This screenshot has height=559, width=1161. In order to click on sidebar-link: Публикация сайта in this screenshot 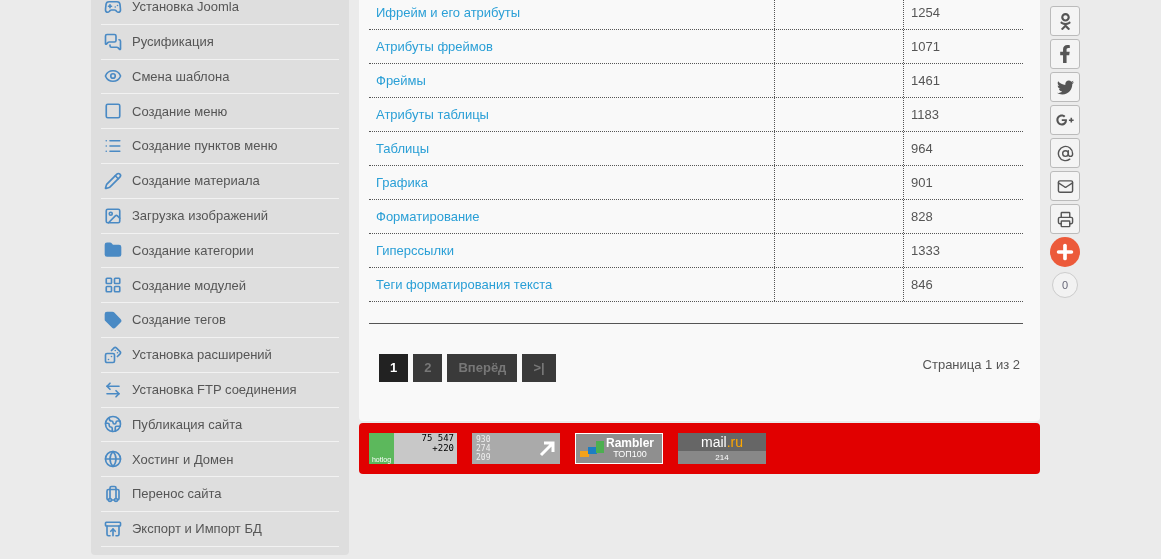, I will do `click(187, 424)`.